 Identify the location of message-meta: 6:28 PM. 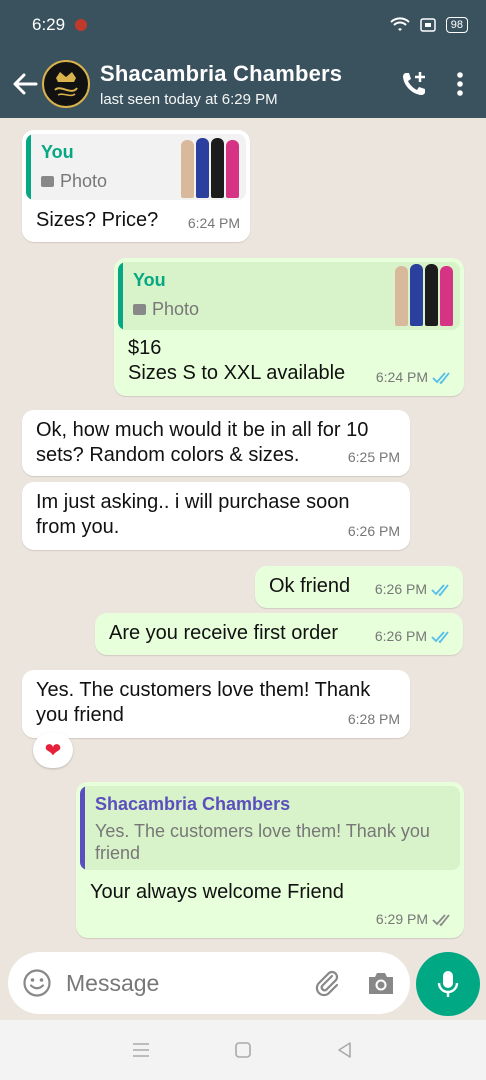
(374, 719).